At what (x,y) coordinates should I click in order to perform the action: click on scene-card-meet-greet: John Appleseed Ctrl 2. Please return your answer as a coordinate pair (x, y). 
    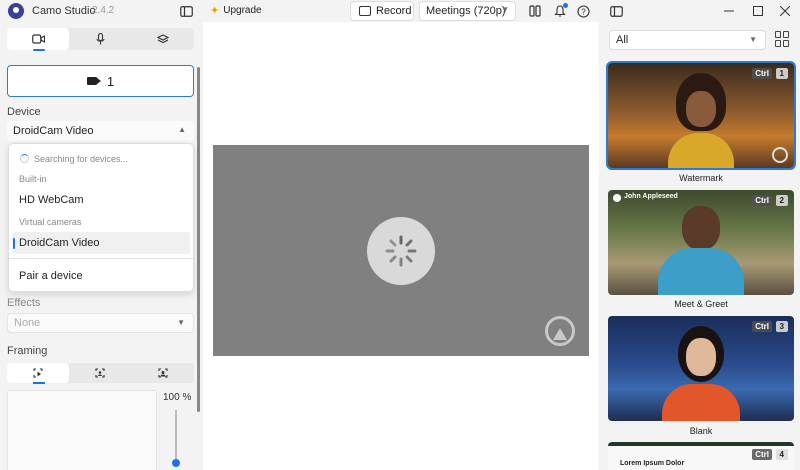
    Looking at the image, I should click on (701, 242).